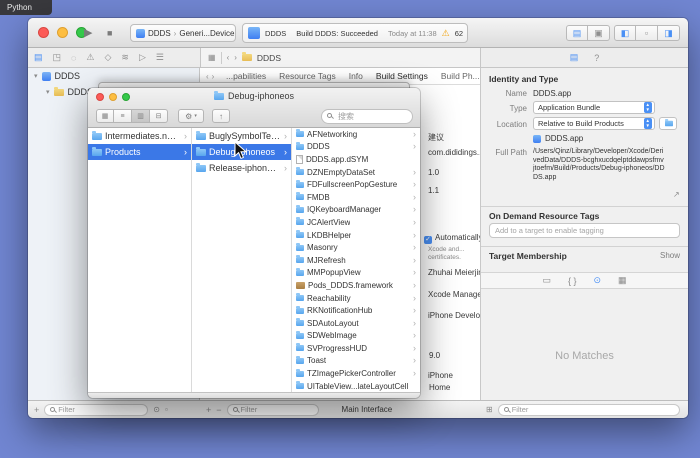 This screenshot has height=458, width=700. I want to click on breakpoints-navigator-icon: ▷, so click(142, 57).